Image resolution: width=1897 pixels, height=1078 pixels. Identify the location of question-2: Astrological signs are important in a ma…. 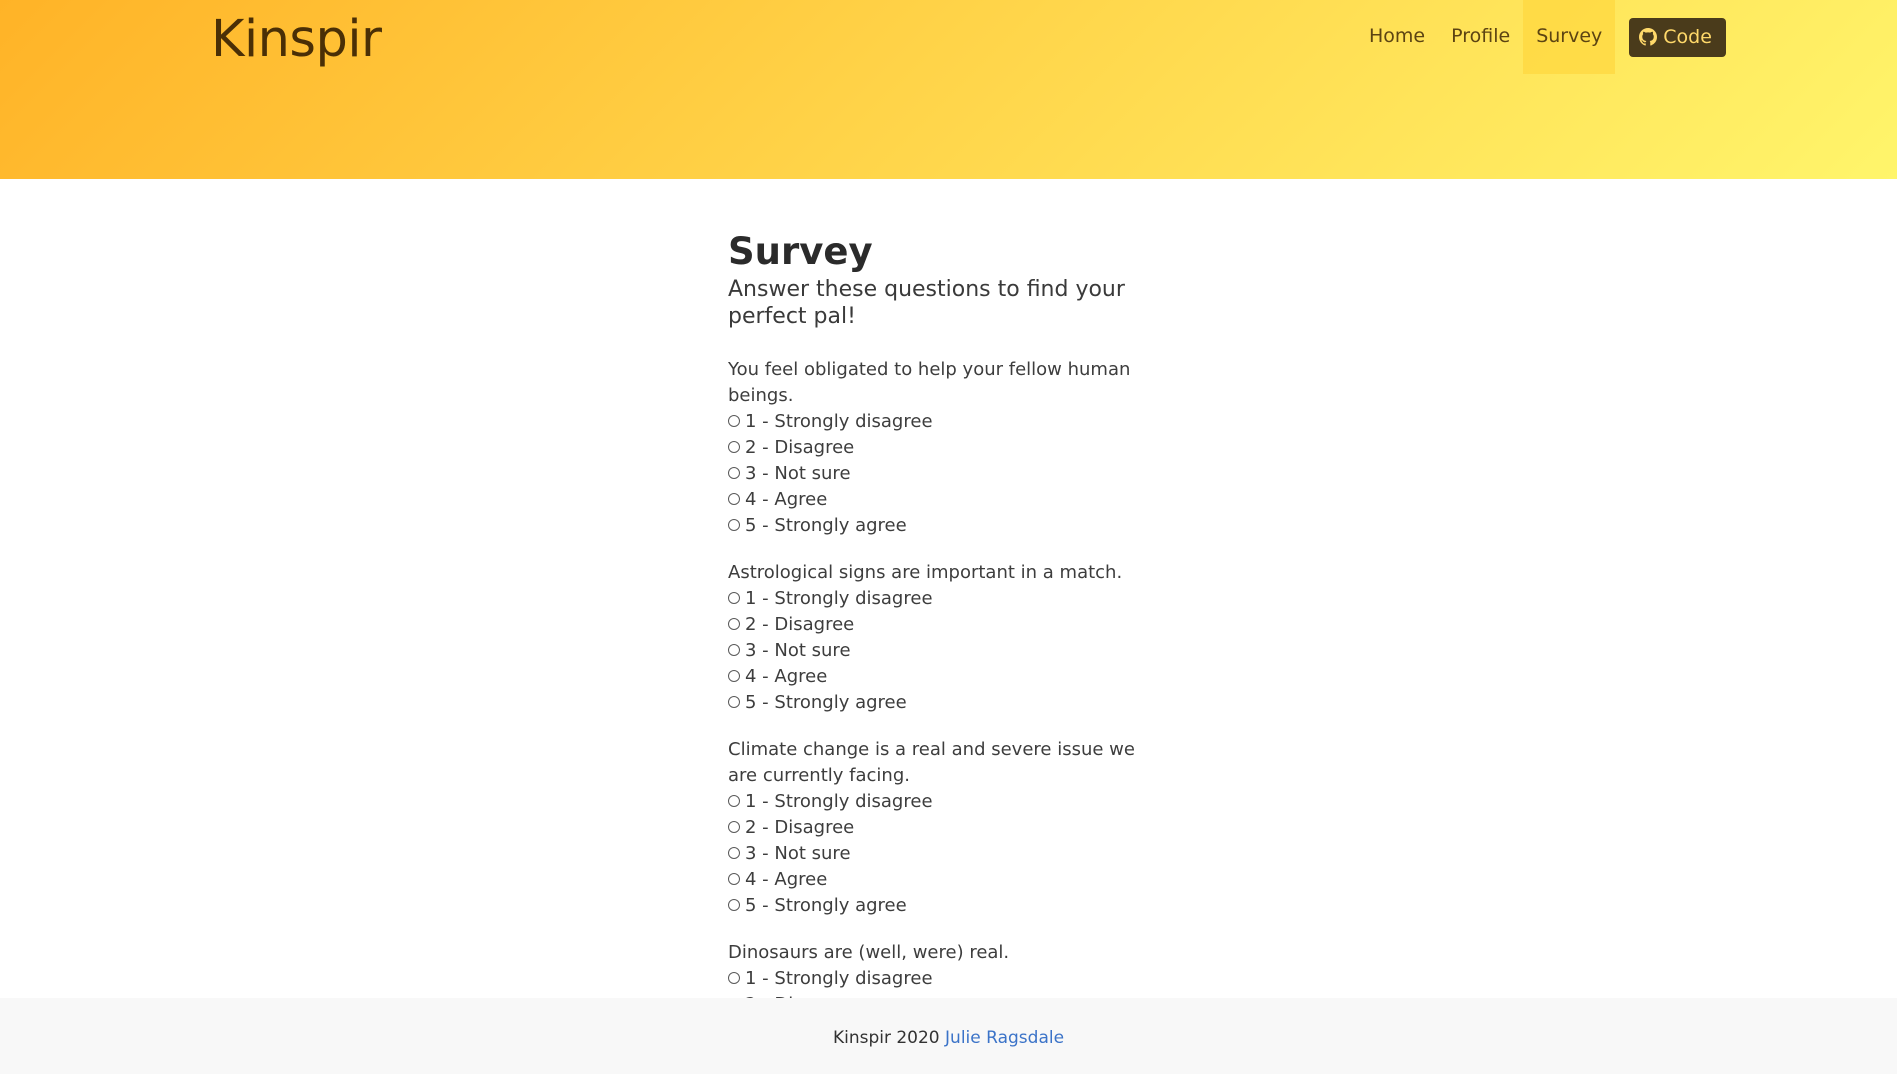
(948, 638).